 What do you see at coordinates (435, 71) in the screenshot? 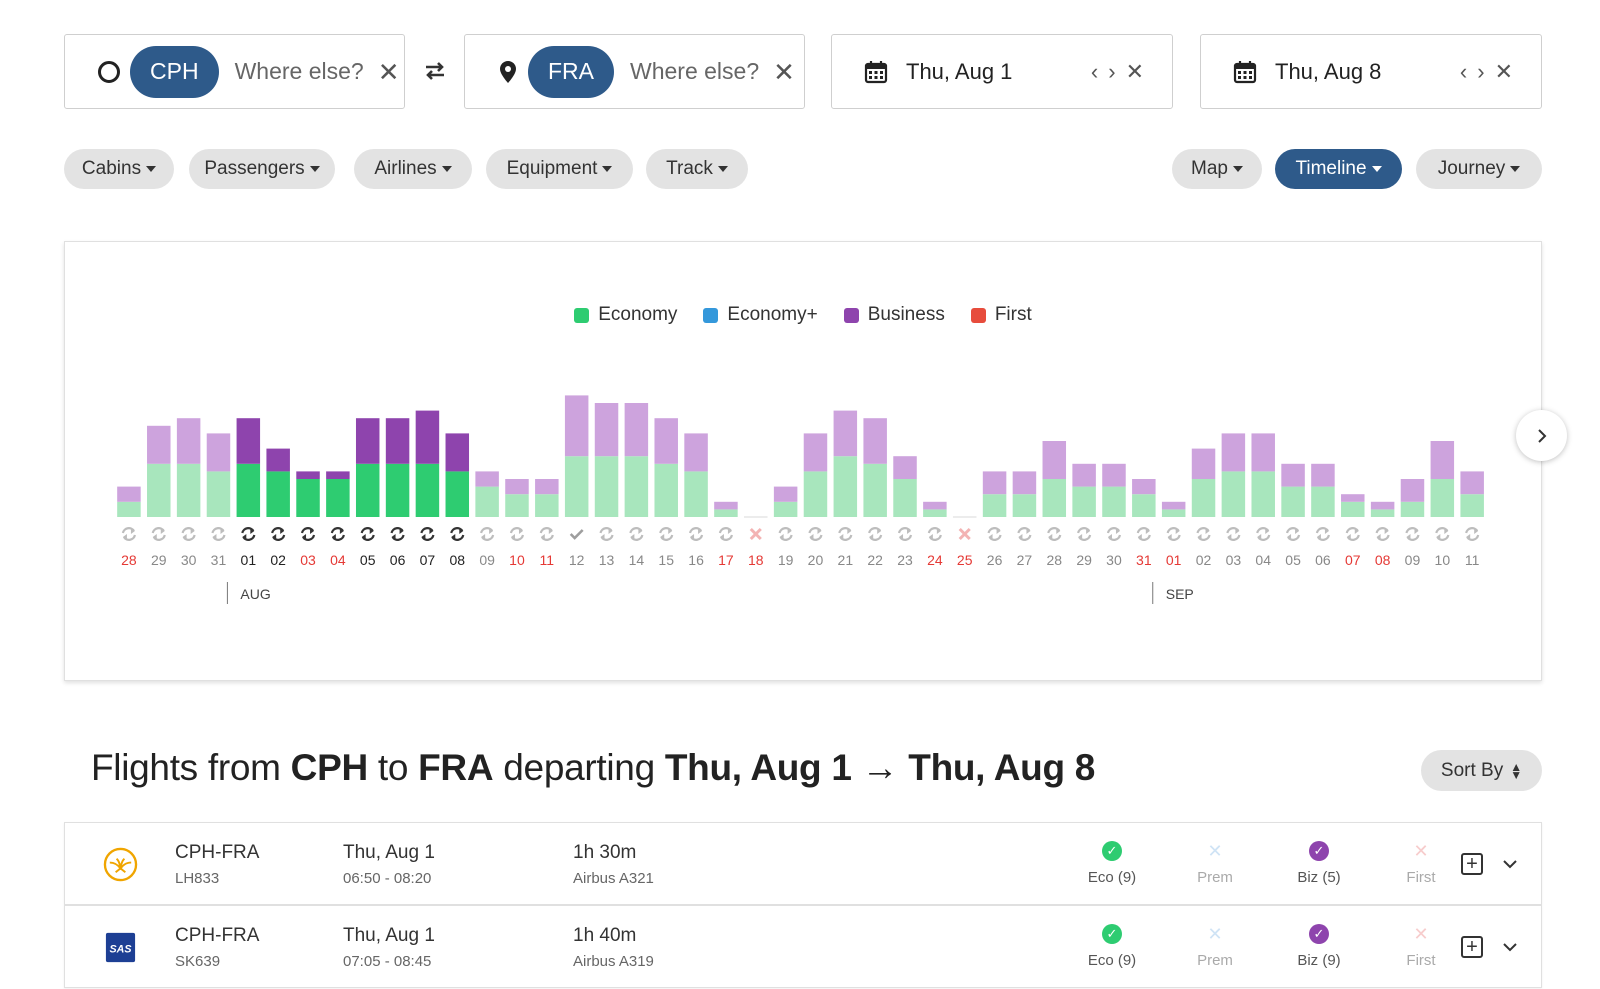
I see `swap-airports-icon` at bounding box center [435, 71].